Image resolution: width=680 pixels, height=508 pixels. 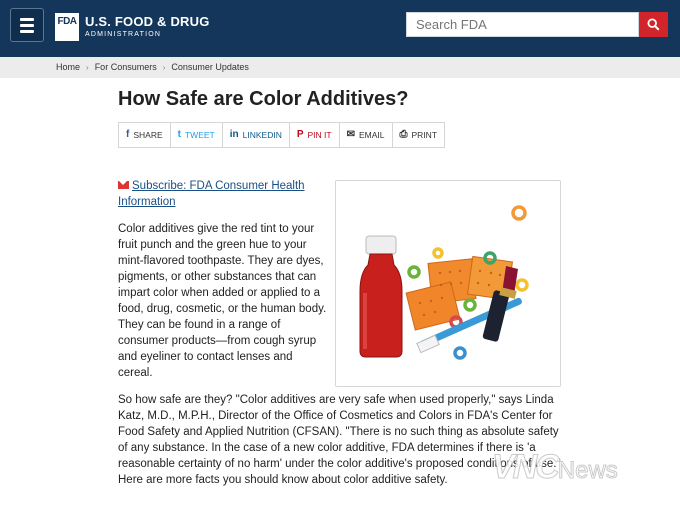 What do you see at coordinates (123, 34) in the screenshot?
I see `fda-logo-subtitle: ADMINISTRATION` at bounding box center [123, 34].